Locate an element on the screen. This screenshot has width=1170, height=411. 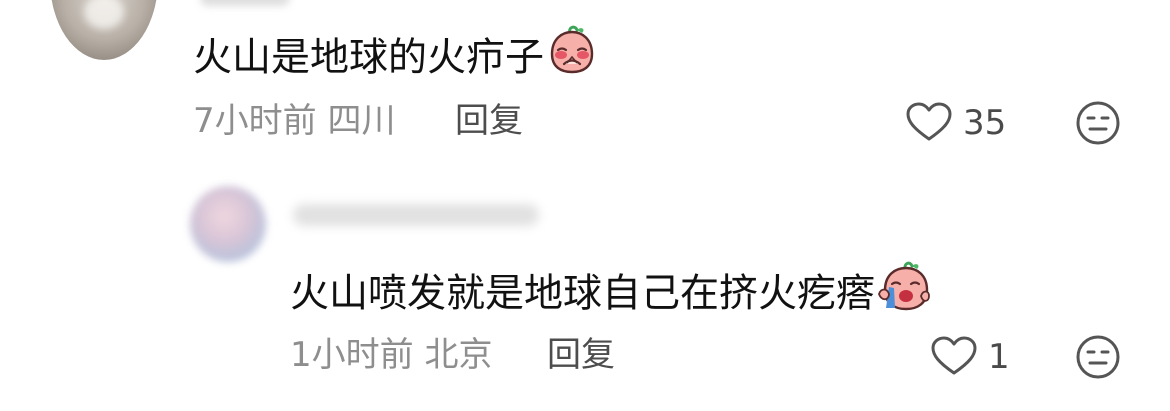
comment-time: 1小时前 is located at coordinates (352, 355).